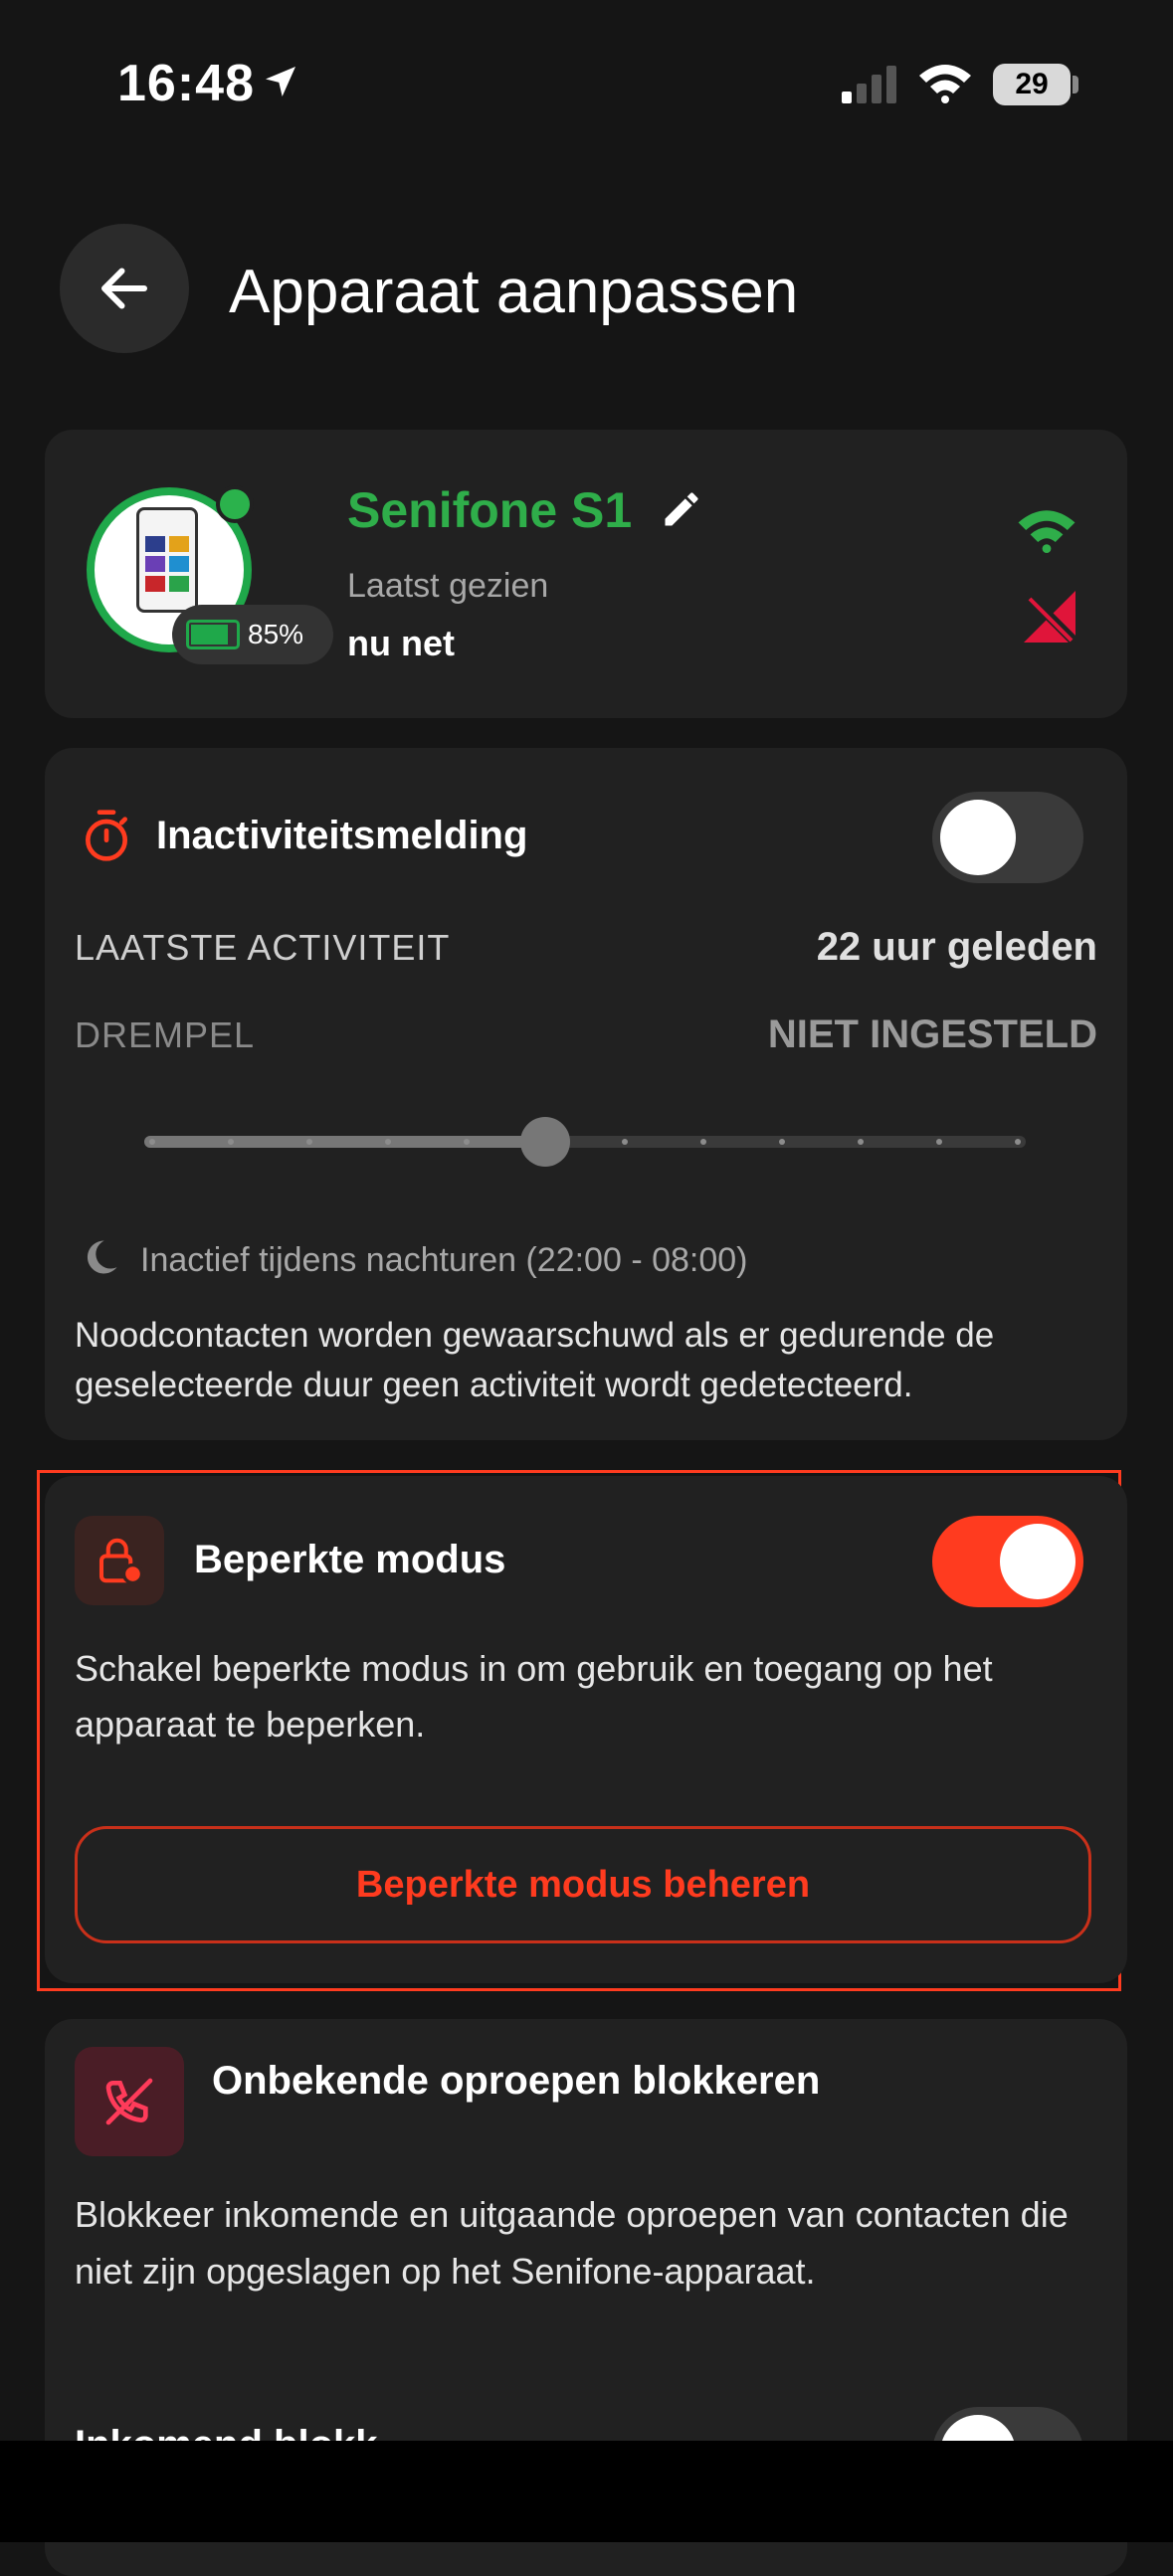 This screenshot has height=2576, width=1173. What do you see at coordinates (872, 88) in the screenshot?
I see `cellular-signal-icon` at bounding box center [872, 88].